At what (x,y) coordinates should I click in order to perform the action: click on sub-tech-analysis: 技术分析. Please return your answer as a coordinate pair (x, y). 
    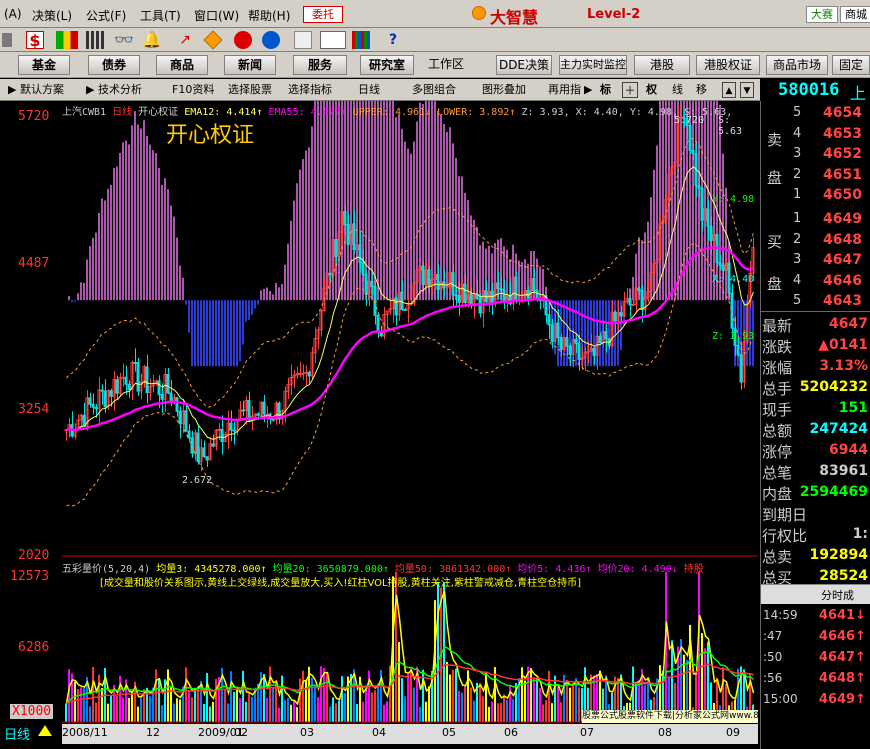
    Looking at the image, I should click on (120, 90).